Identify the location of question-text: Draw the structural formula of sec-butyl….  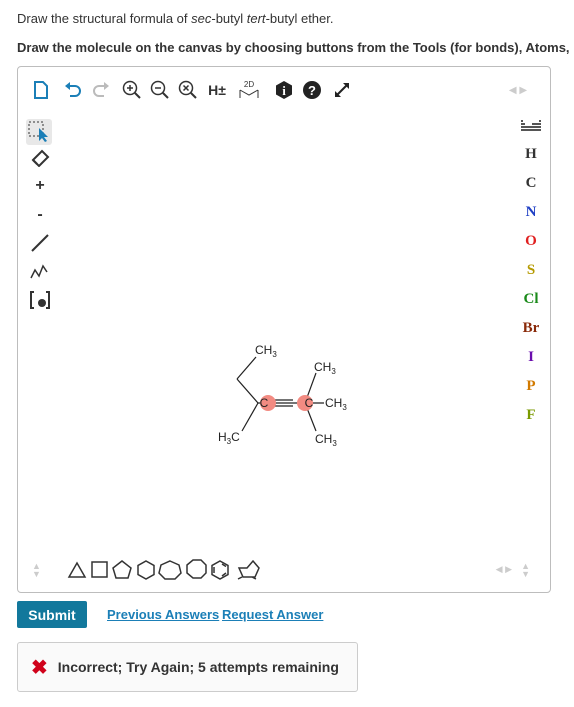
(175, 18).